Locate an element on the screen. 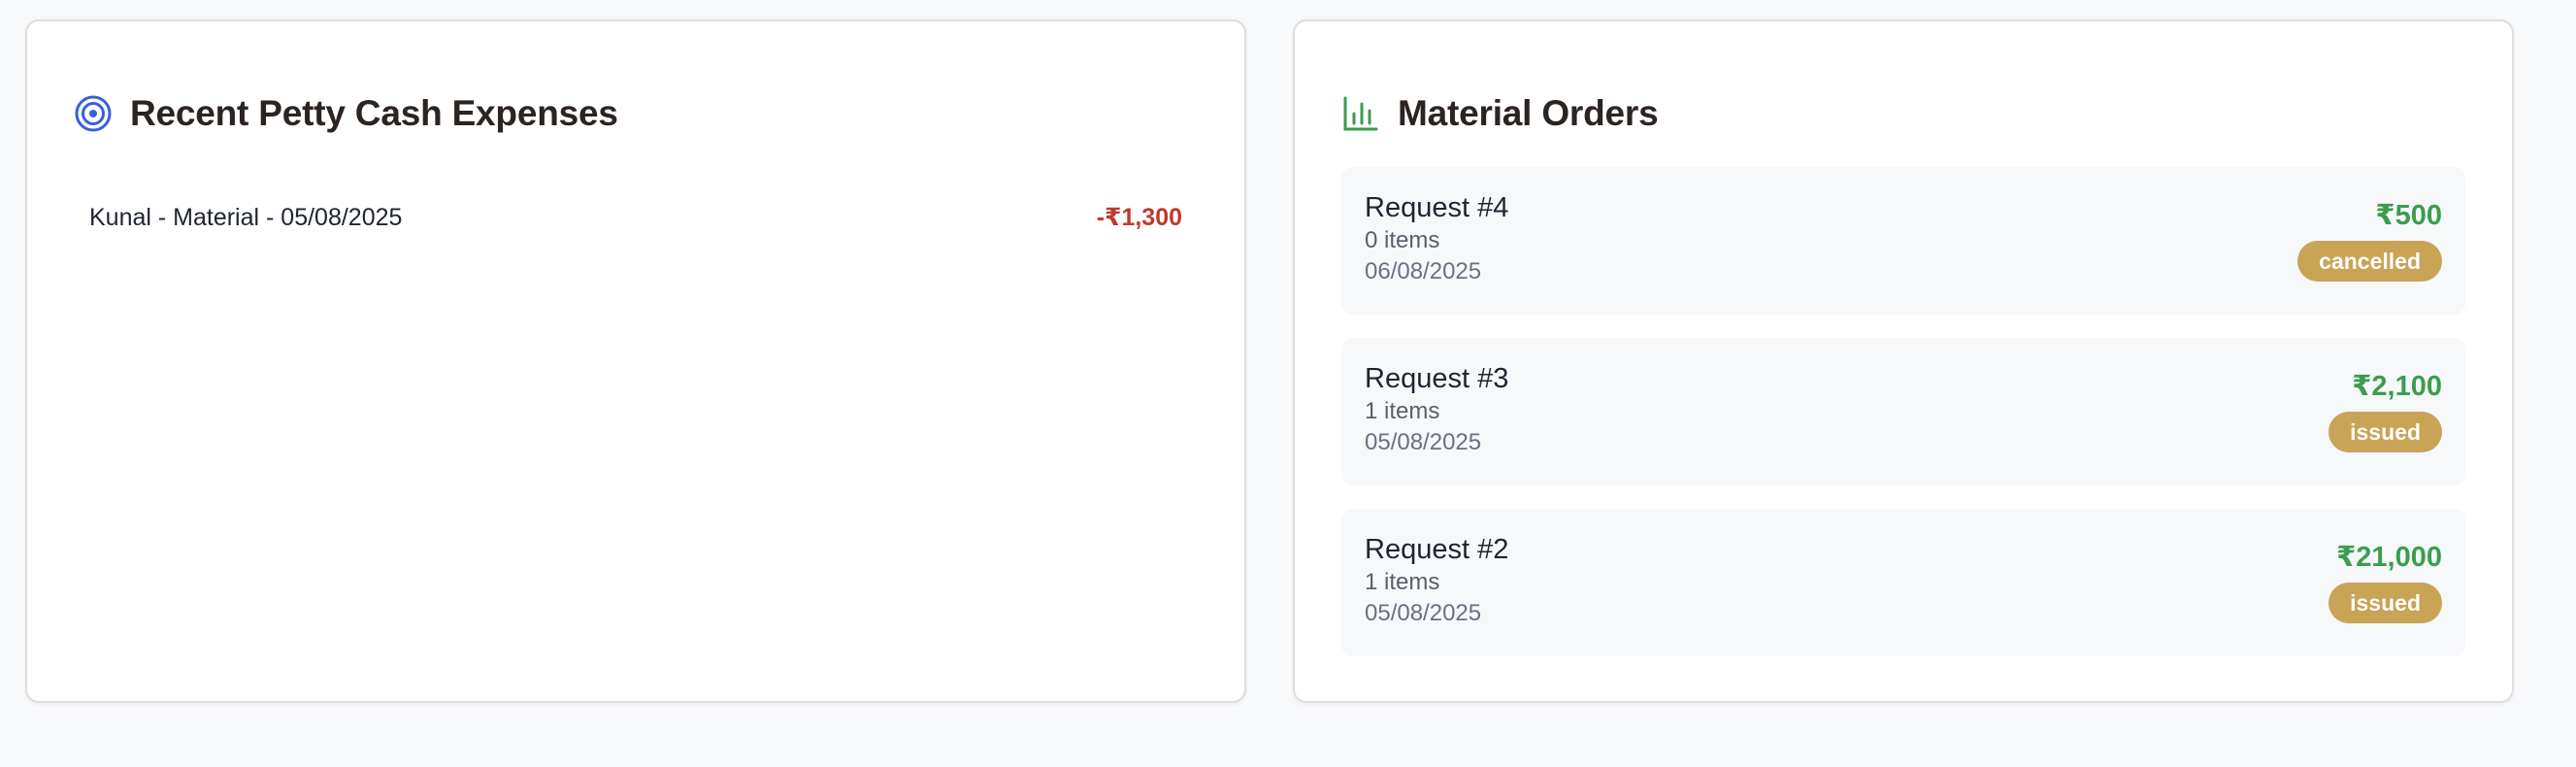  expense-item: Kunal - Material - 05/08/2025 -₹1,300 is located at coordinates (635, 217).